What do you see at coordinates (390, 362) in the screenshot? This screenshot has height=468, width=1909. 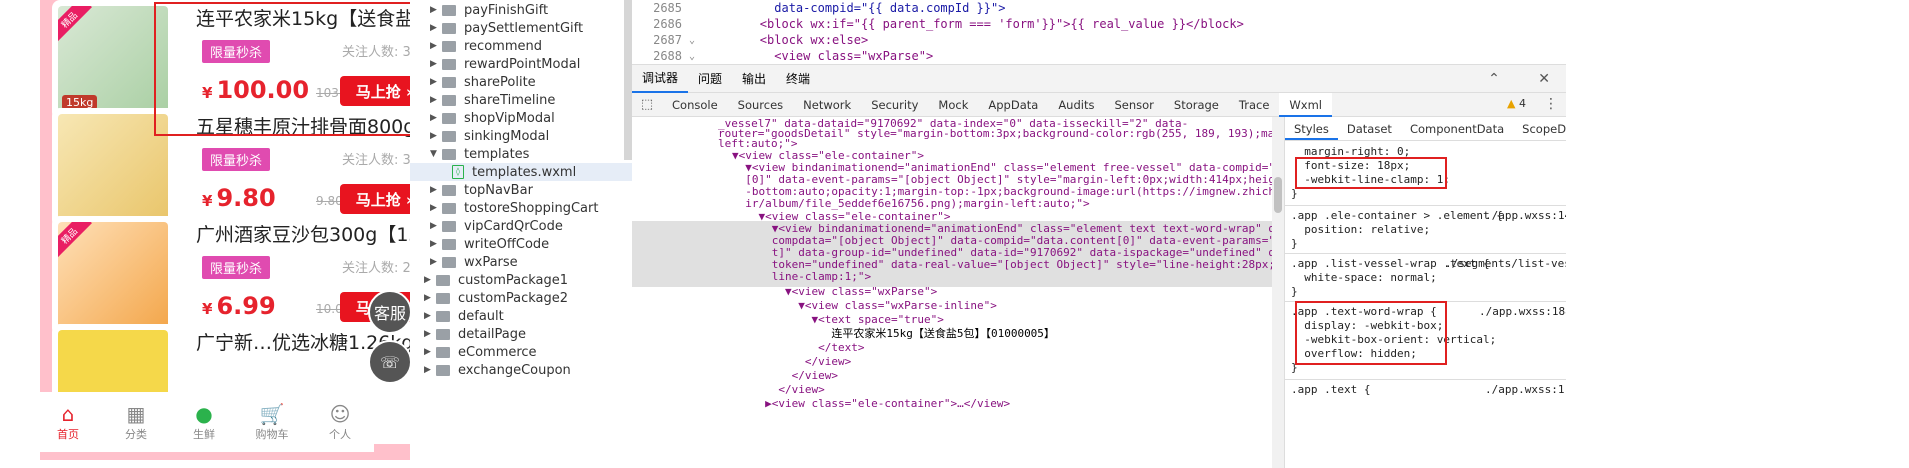 I see `phone-call-button: ☏` at bounding box center [390, 362].